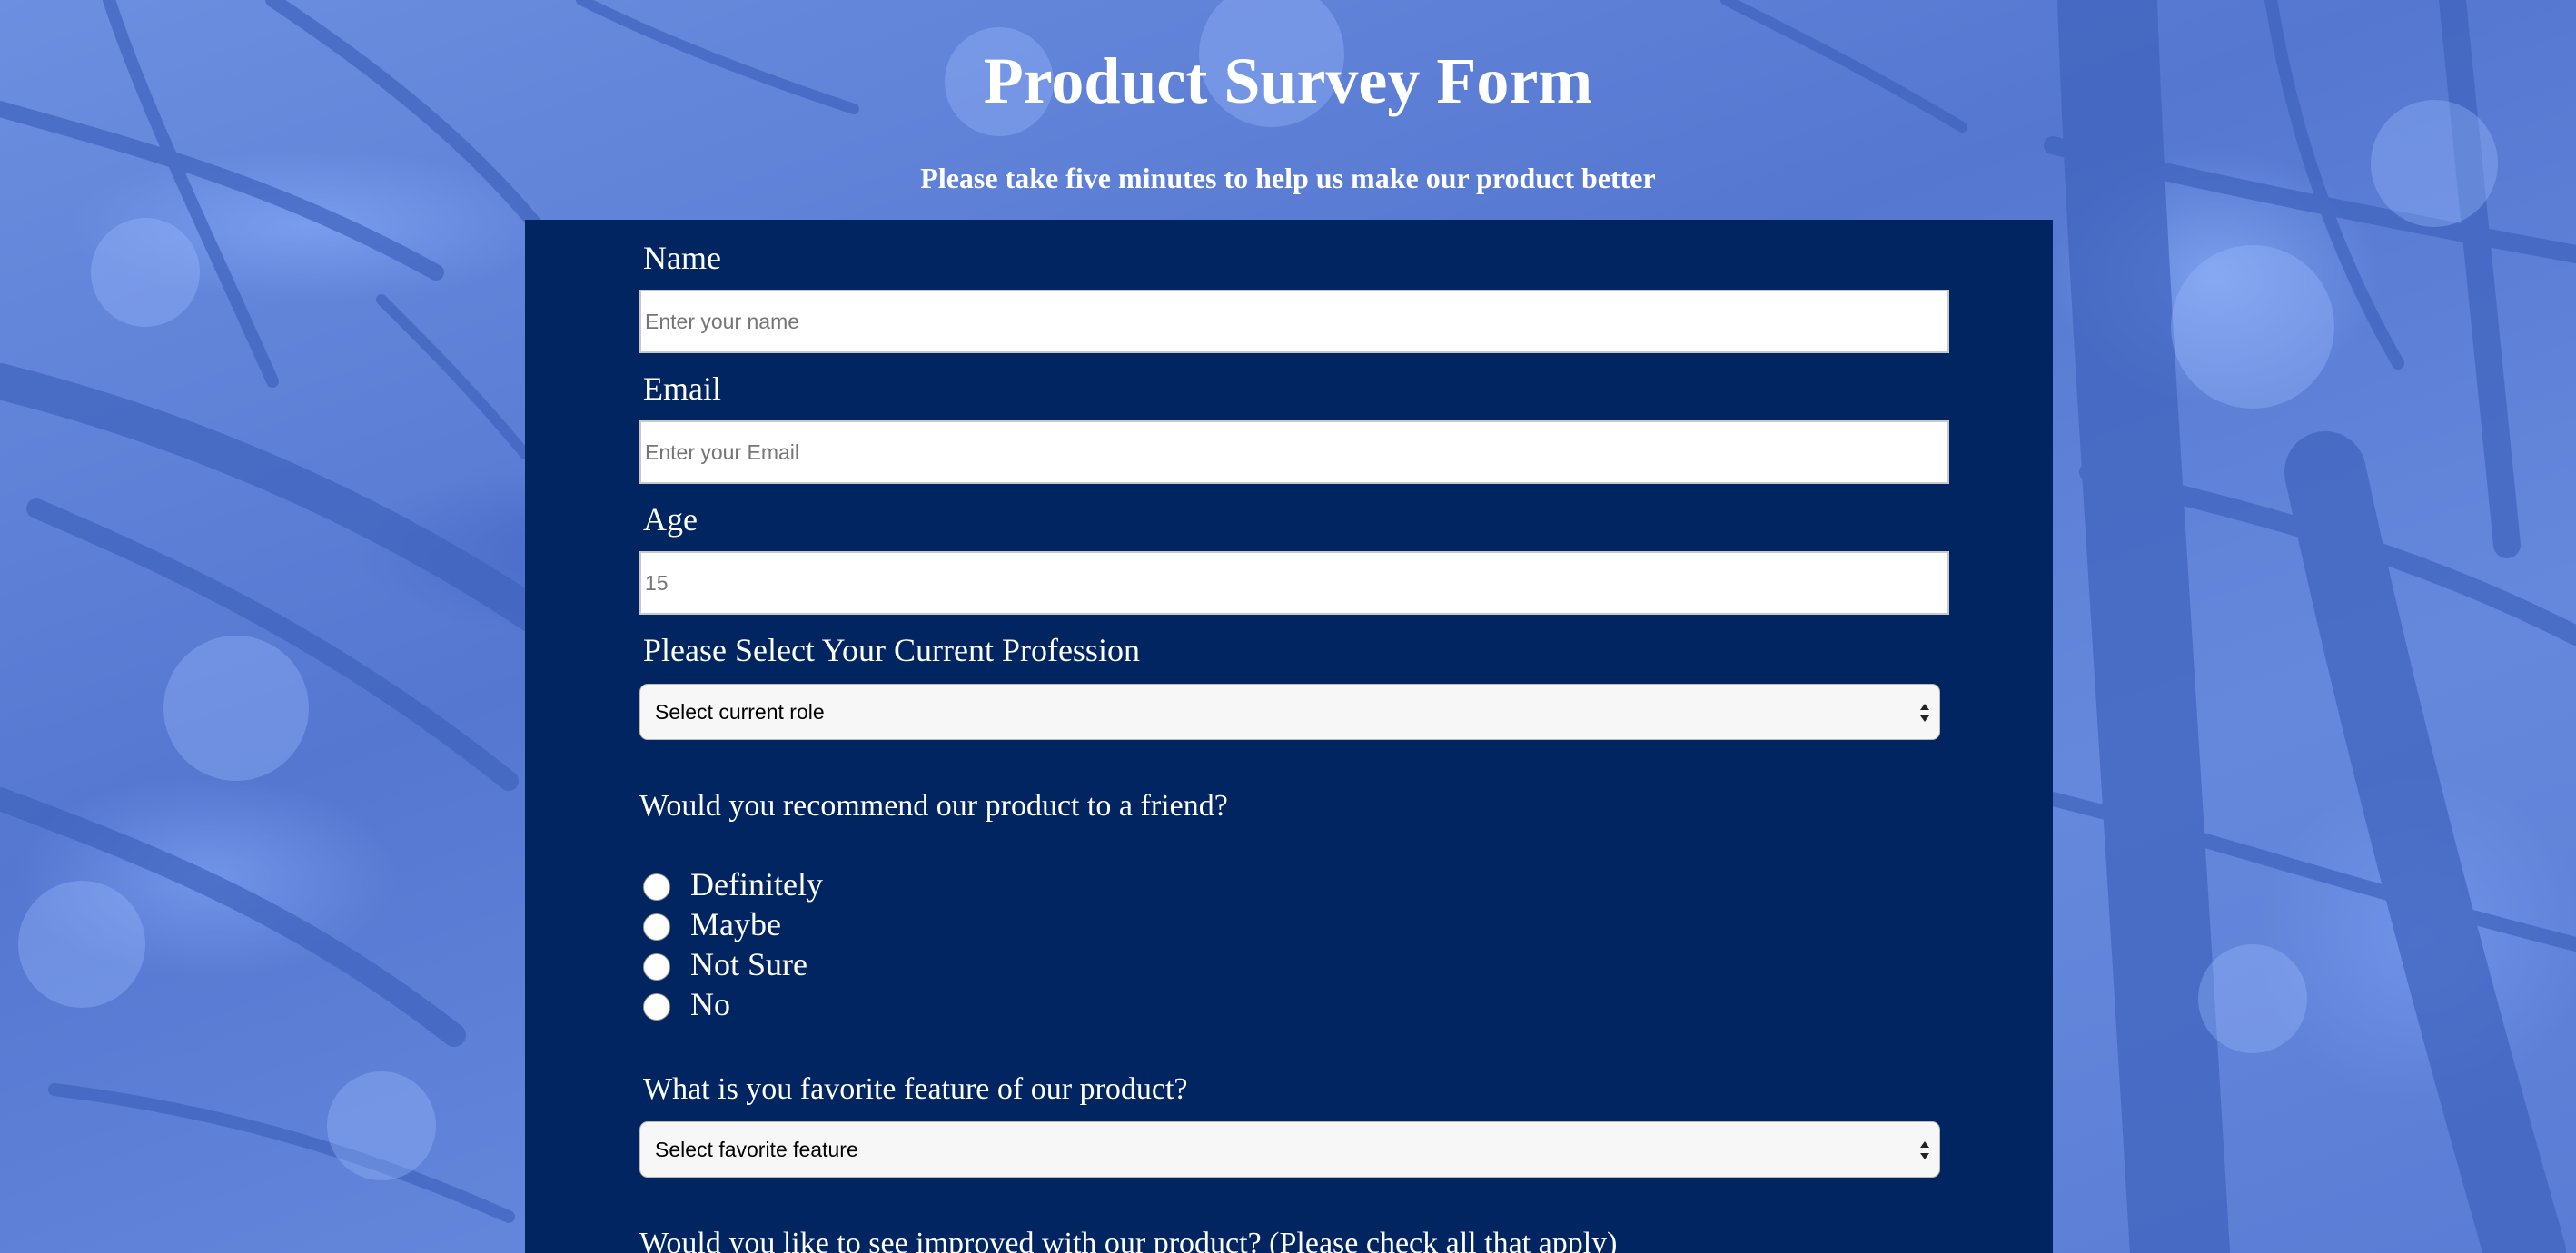 The image size is (2576, 1253). Describe the element at coordinates (735, 924) in the screenshot. I see `radio-label: Maybe` at that location.